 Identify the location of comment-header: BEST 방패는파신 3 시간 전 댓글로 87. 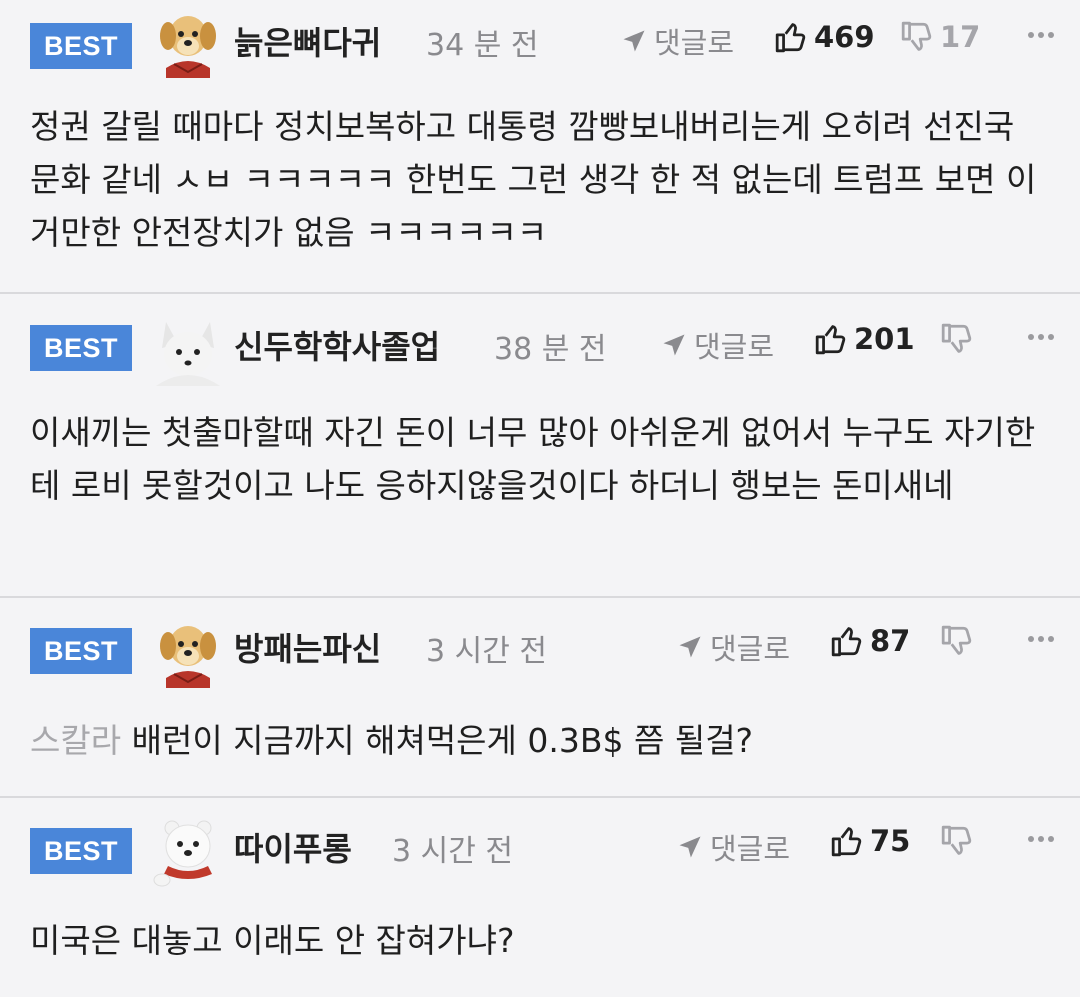
(540, 647).